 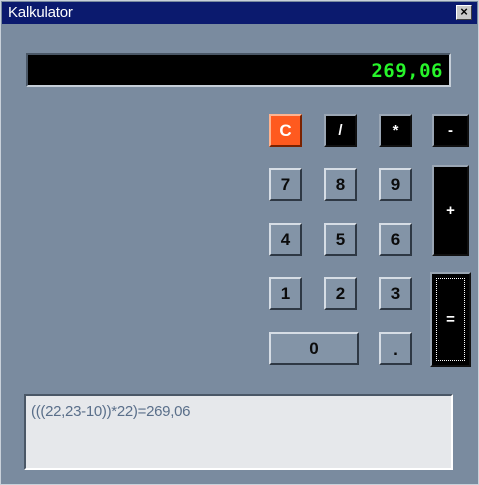 What do you see at coordinates (111, 411) in the screenshot?
I see `history-entry: (((22,23-10))*22)=269,06` at bounding box center [111, 411].